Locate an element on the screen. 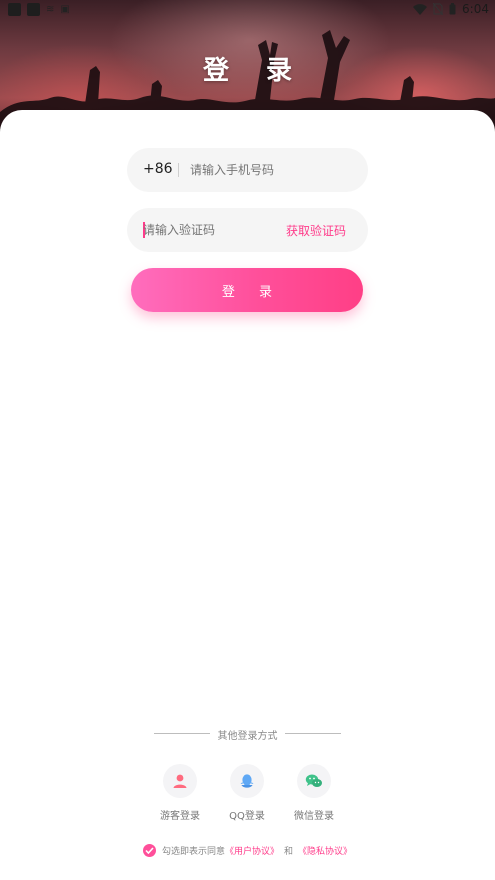  guest-login-button is located at coordinates (180, 781).